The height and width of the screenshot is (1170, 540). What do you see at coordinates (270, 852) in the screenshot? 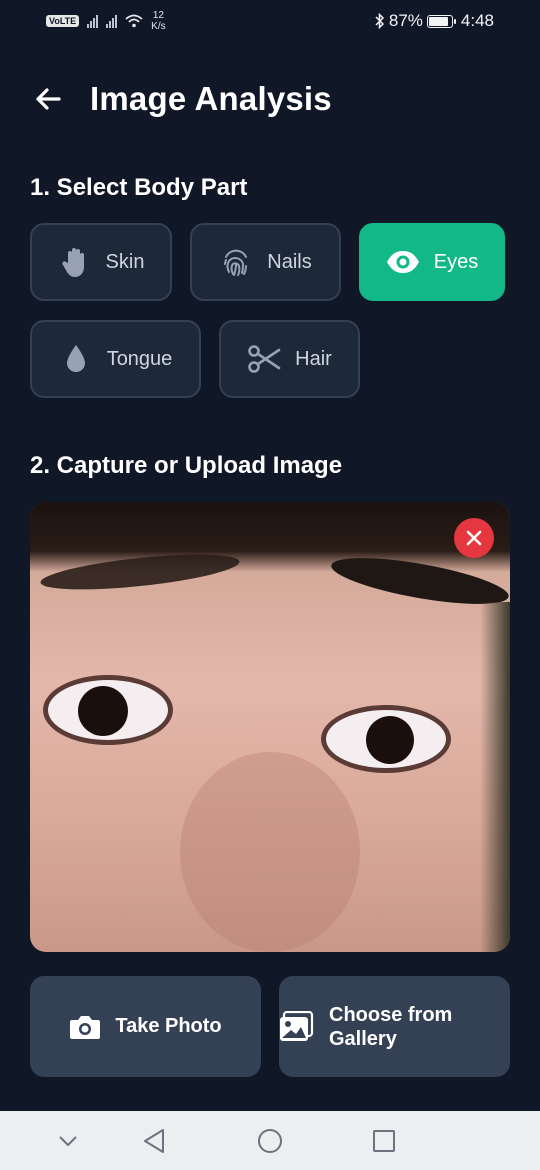
I see `photo-nose-shading` at bounding box center [270, 852].